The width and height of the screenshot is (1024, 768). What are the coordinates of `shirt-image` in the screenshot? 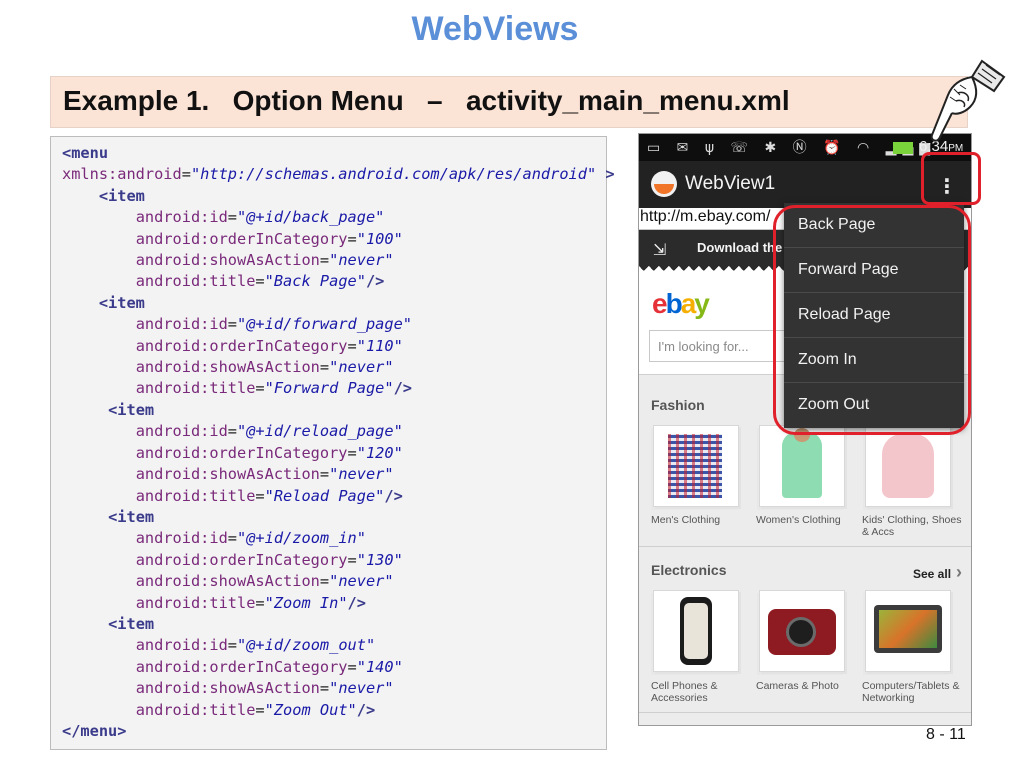 It's located at (695, 466).